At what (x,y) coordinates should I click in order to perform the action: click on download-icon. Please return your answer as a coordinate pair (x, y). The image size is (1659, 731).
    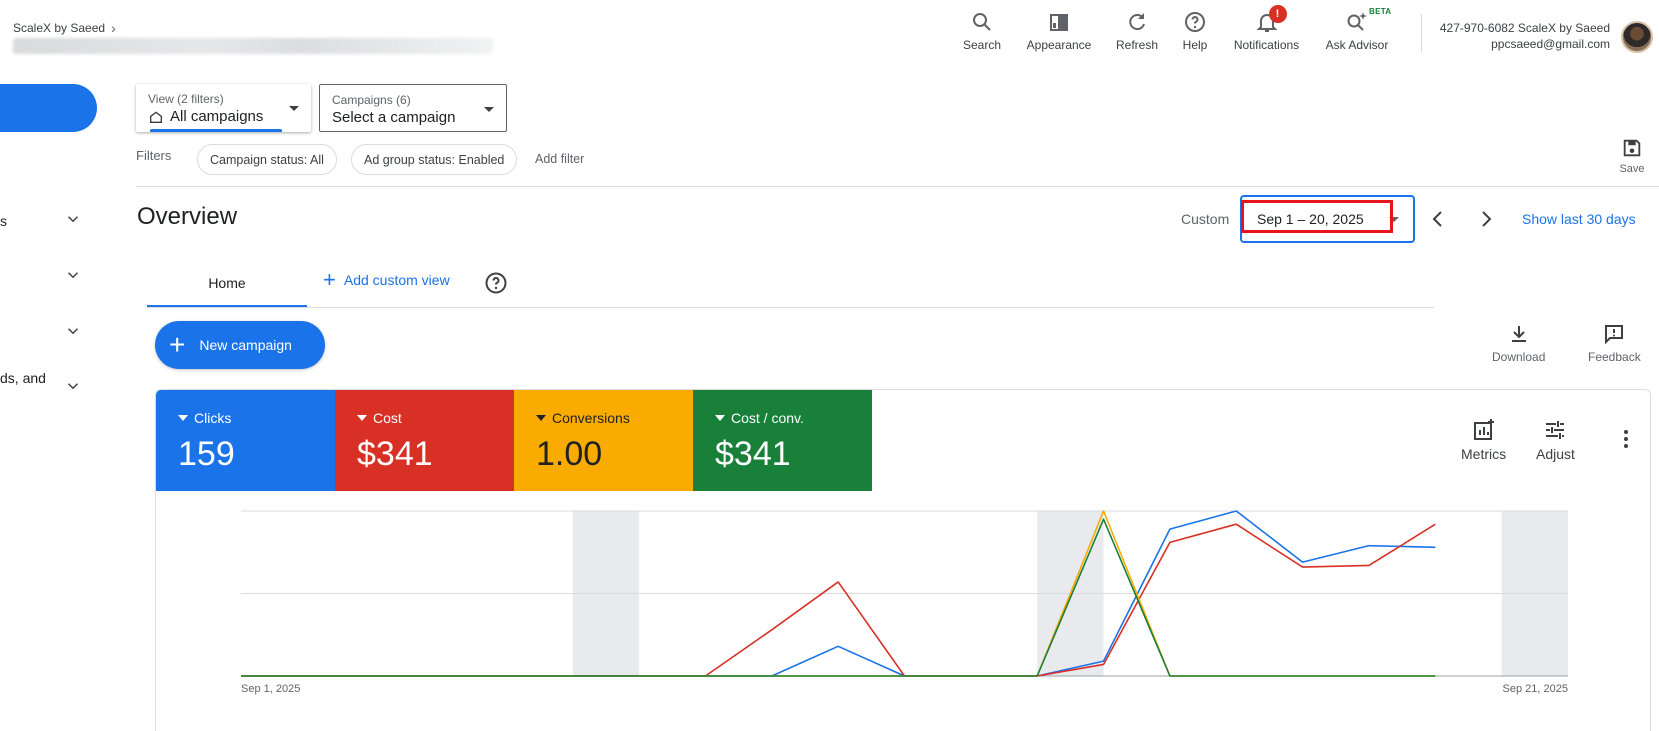
    Looking at the image, I should click on (1518, 334).